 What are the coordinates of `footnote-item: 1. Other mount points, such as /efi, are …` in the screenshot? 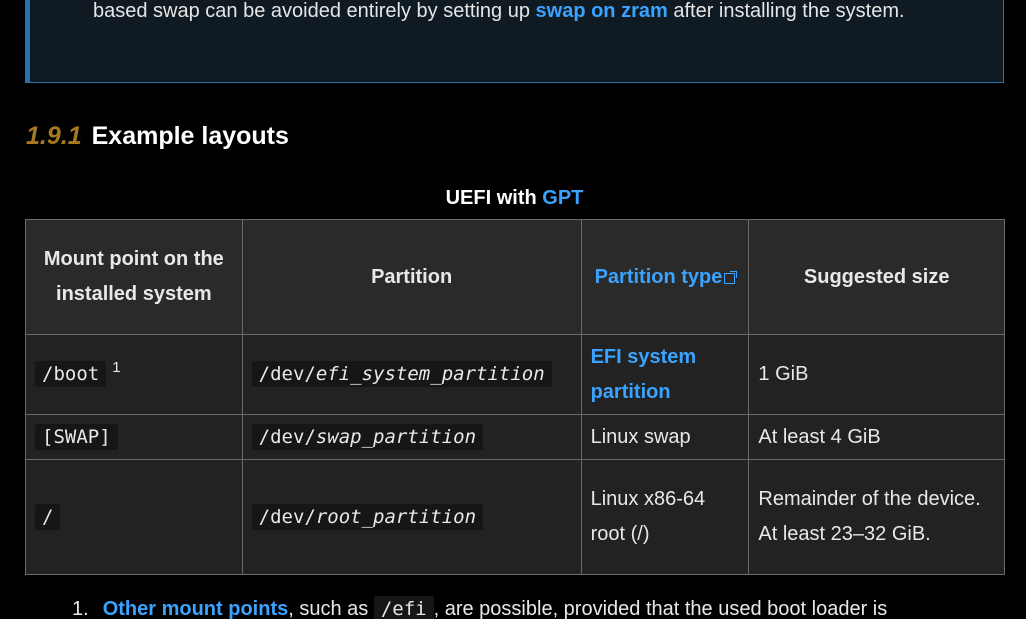 It's located at (480, 607).